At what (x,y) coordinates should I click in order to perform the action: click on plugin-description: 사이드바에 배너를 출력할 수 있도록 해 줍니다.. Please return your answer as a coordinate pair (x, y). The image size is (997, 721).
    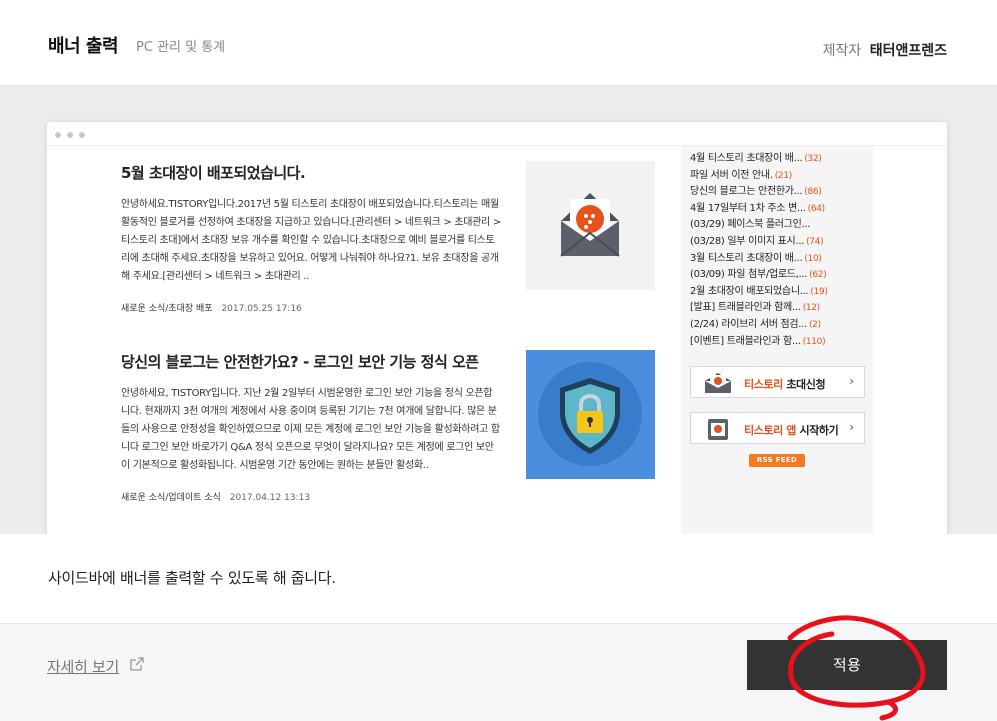
    Looking at the image, I should click on (192, 578).